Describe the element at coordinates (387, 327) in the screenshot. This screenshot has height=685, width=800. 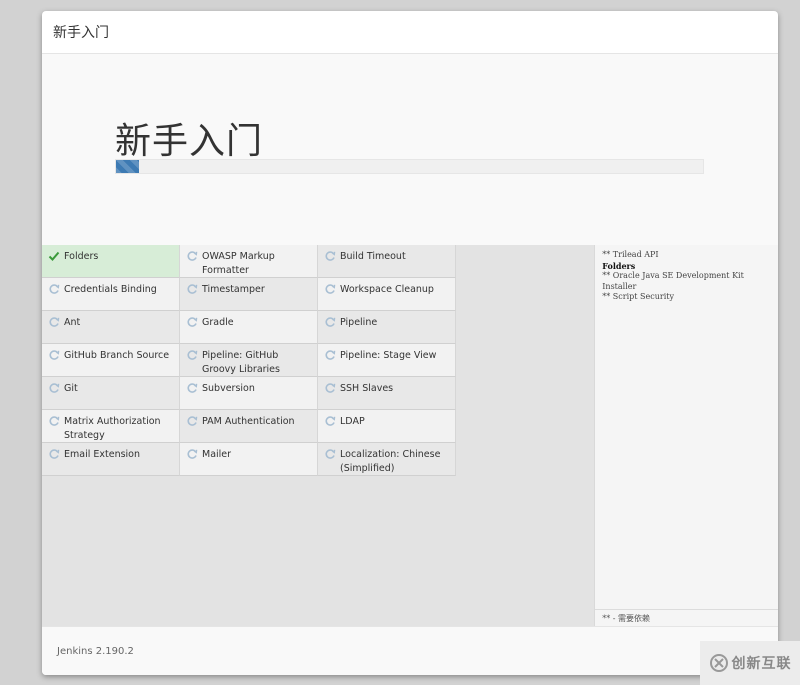
I see `plugin-item: Pipeline` at that location.